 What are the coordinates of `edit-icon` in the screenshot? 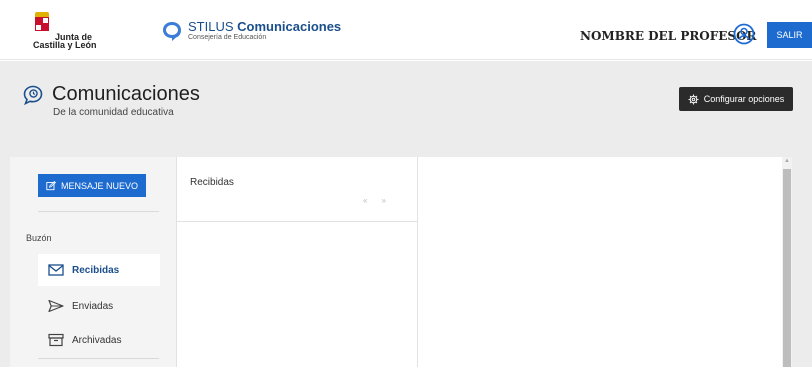 It's located at (51, 185).